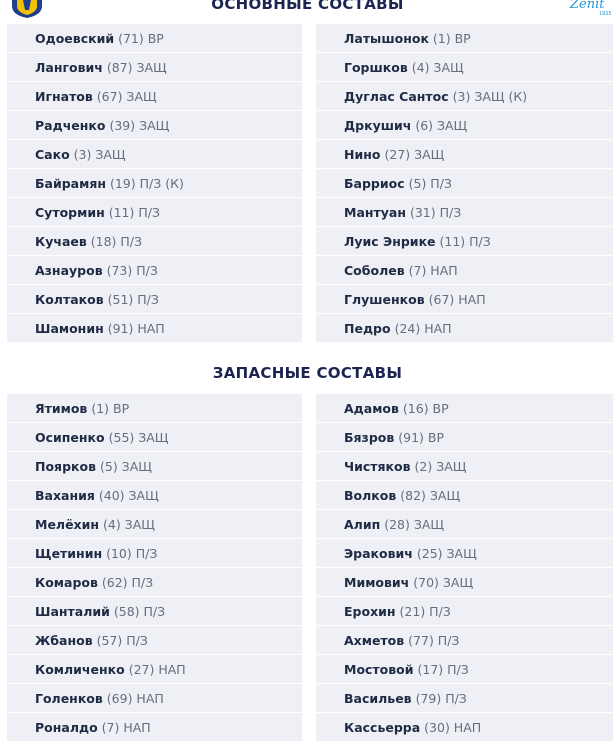 The width and height of the screenshot is (615, 745). I want to click on player-row: Щетинин (10) П/З, so click(154, 553).